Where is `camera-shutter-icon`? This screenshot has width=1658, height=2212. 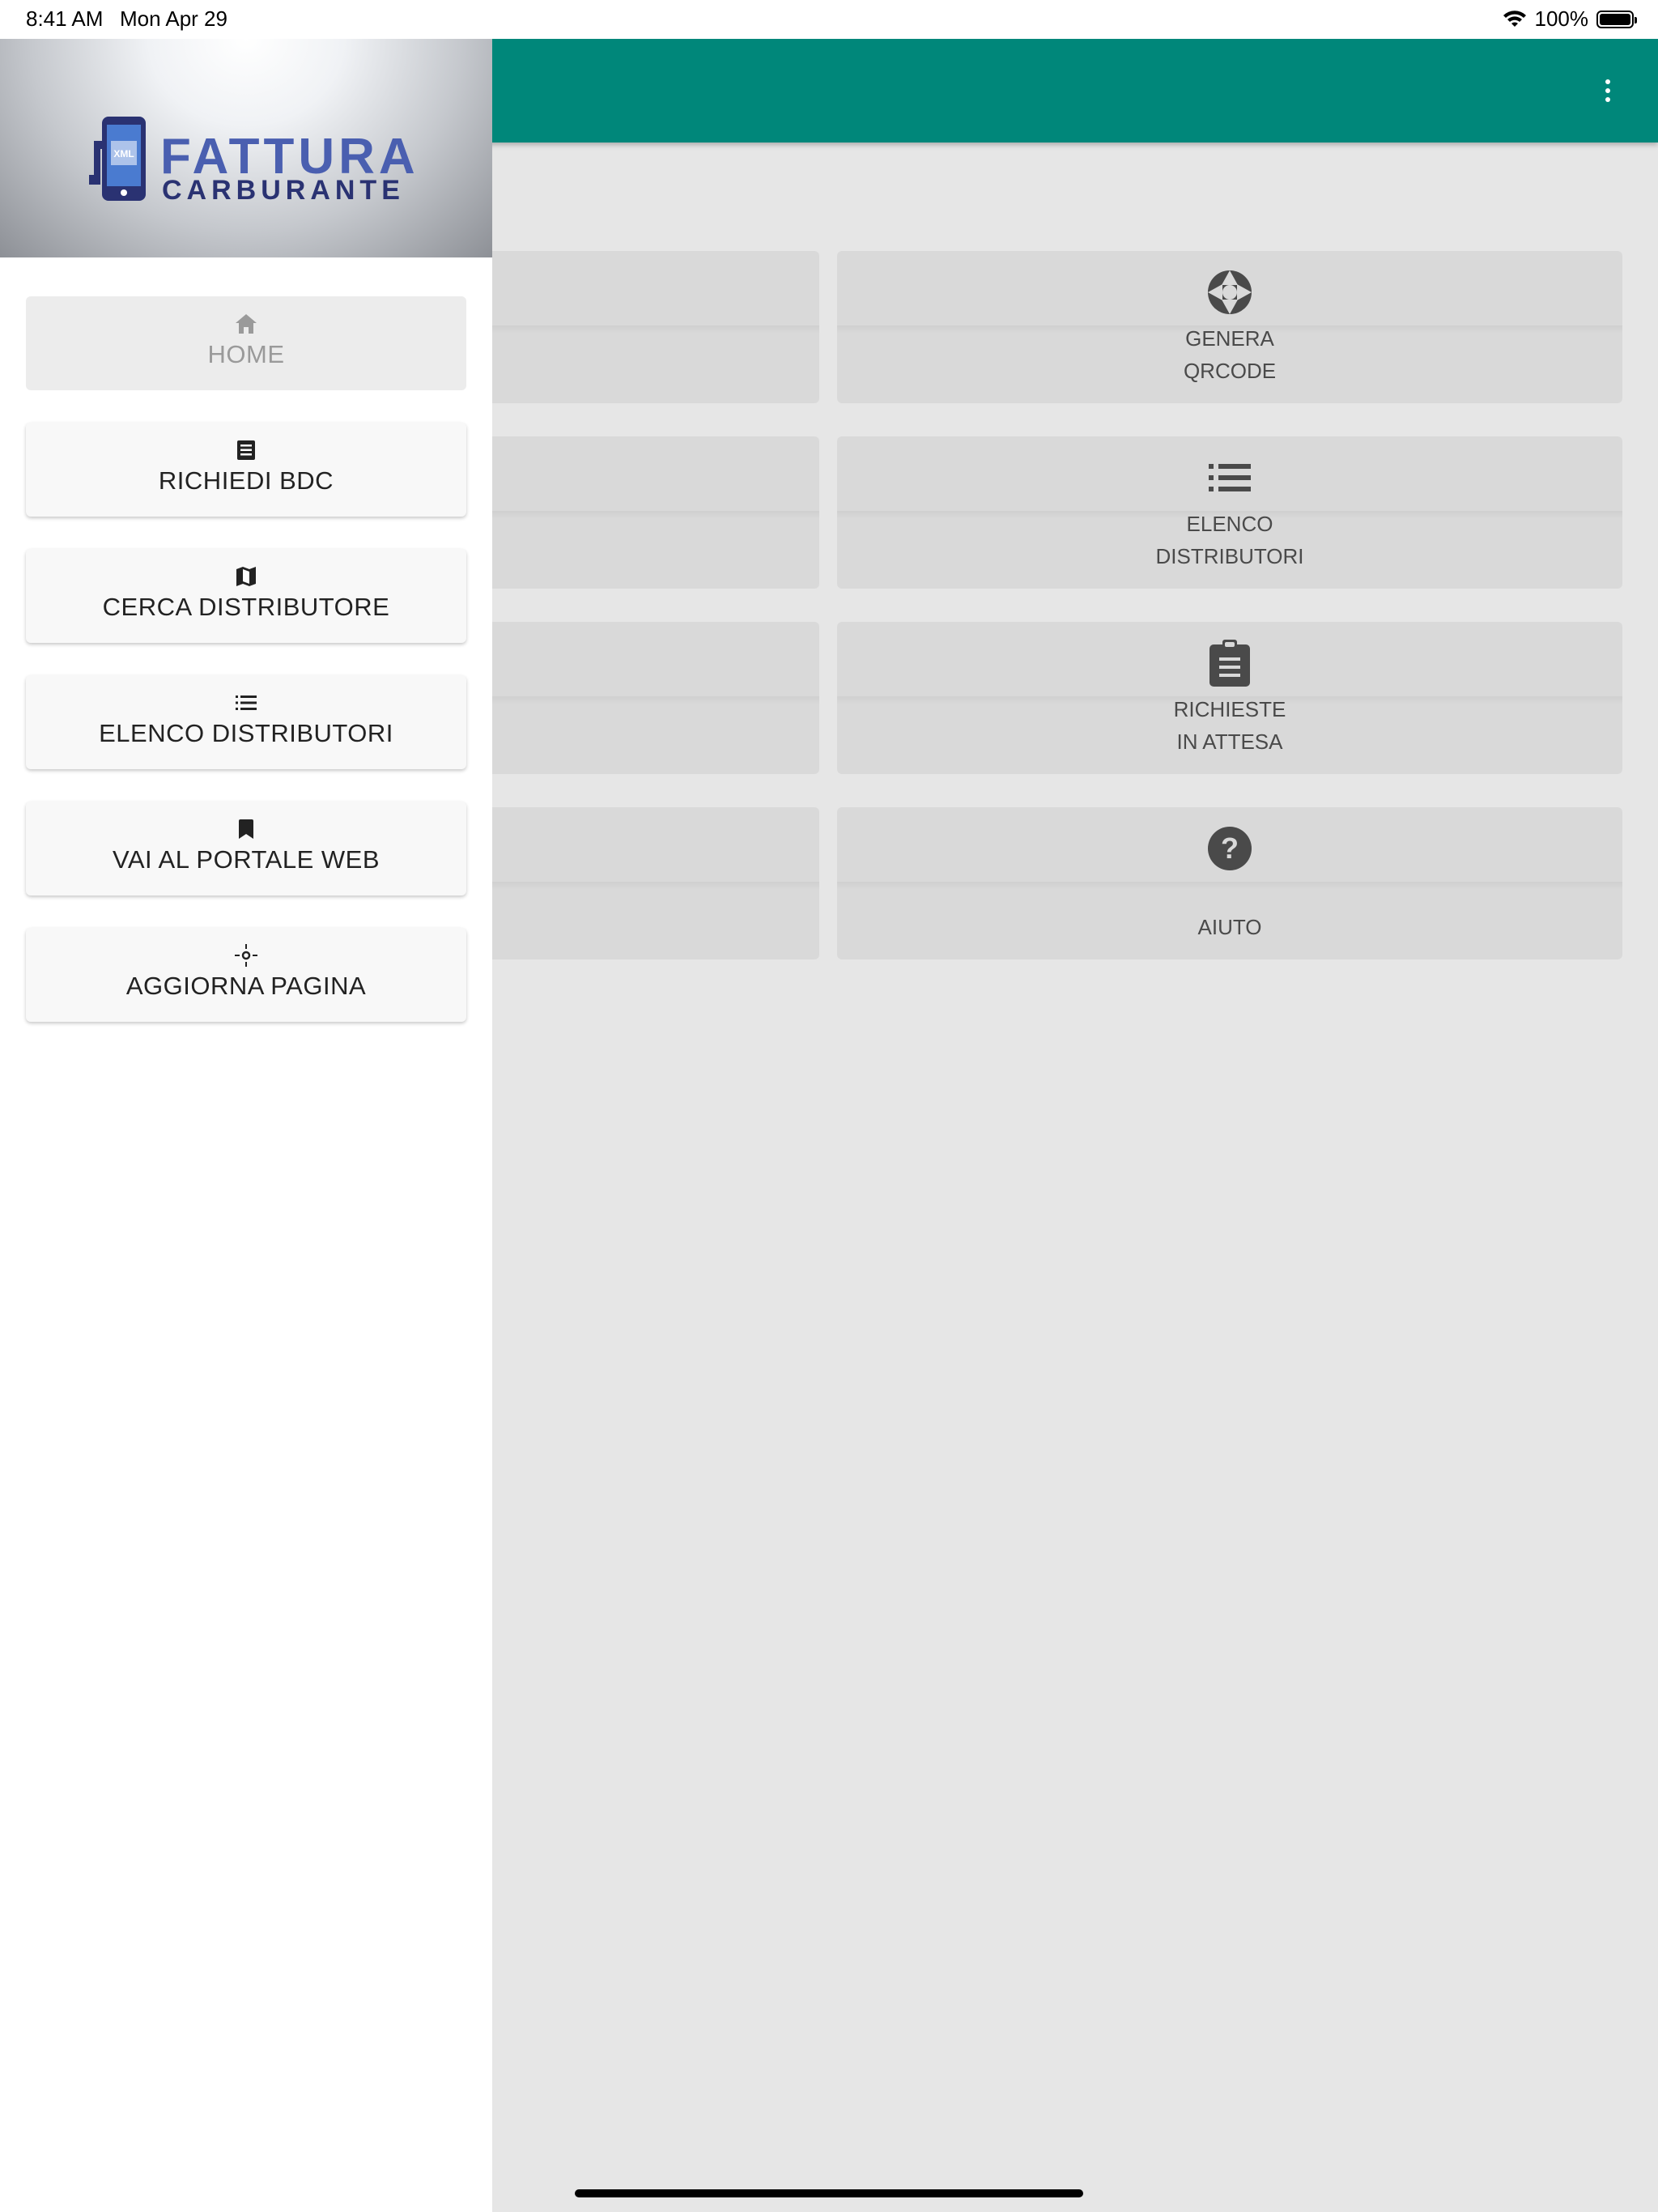
camera-shutter-icon is located at coordinates (1230, 292).